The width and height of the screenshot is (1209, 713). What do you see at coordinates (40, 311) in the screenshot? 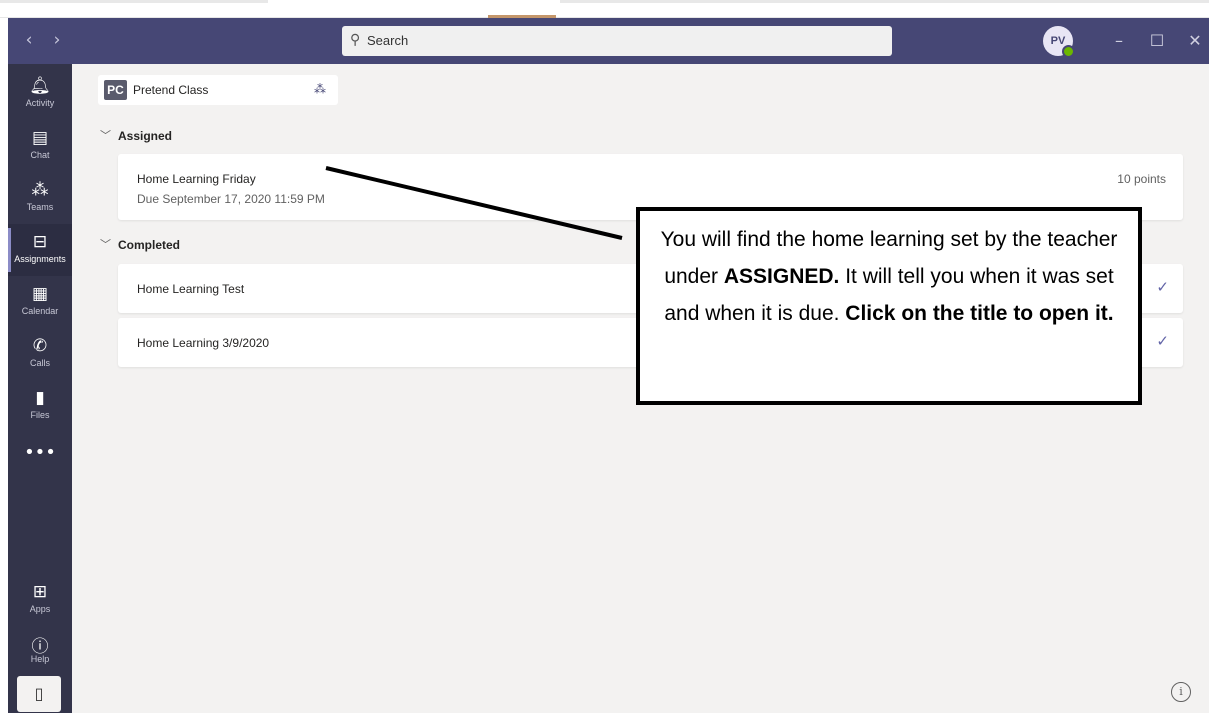
I see `rail-item-label: Calendar` at bounding box center [40, 311].